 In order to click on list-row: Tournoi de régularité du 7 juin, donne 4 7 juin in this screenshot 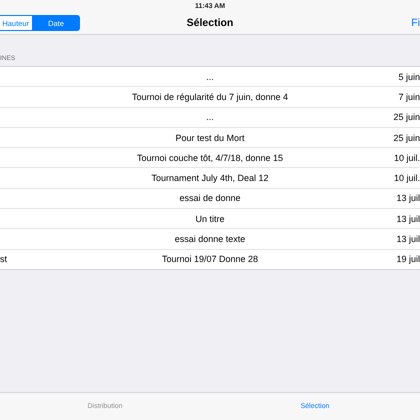, I will do `click(210, 96)`.